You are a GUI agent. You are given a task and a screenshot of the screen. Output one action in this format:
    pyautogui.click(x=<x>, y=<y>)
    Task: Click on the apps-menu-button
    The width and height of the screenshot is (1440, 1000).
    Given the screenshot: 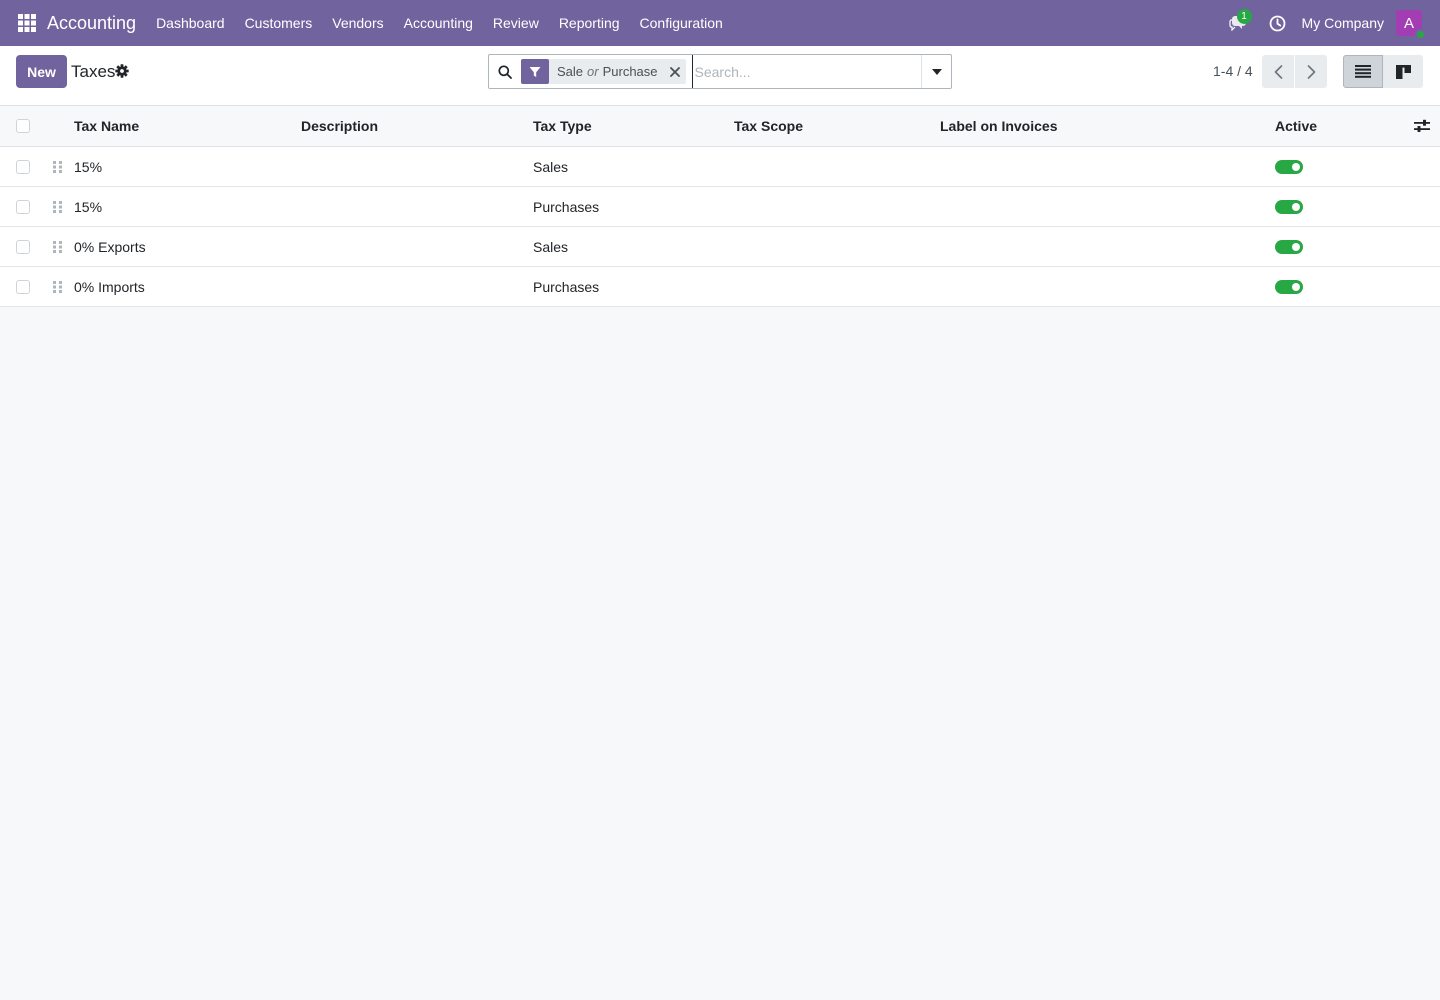 What is the action you would take?
    pyautogui.click(x=27, y=23)
    